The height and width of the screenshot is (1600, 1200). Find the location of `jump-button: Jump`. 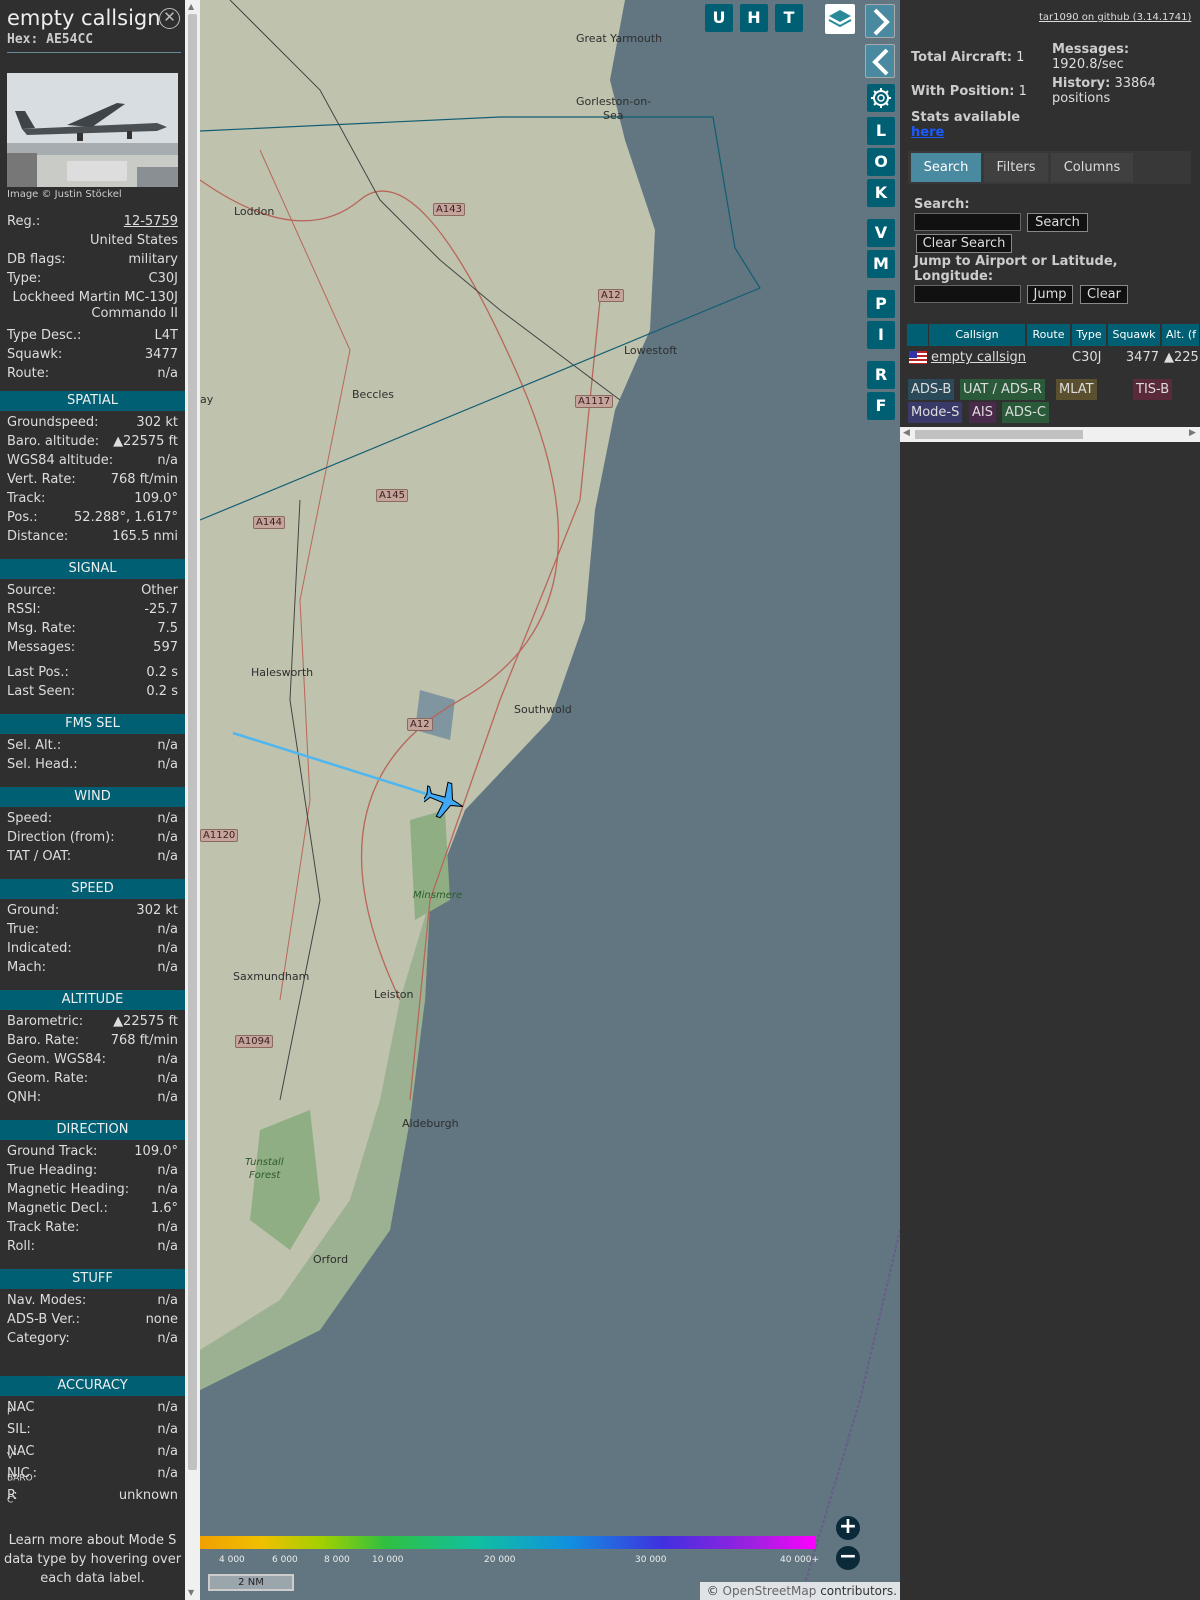

jump-button: Jump is located at coordinates (1050, 294).